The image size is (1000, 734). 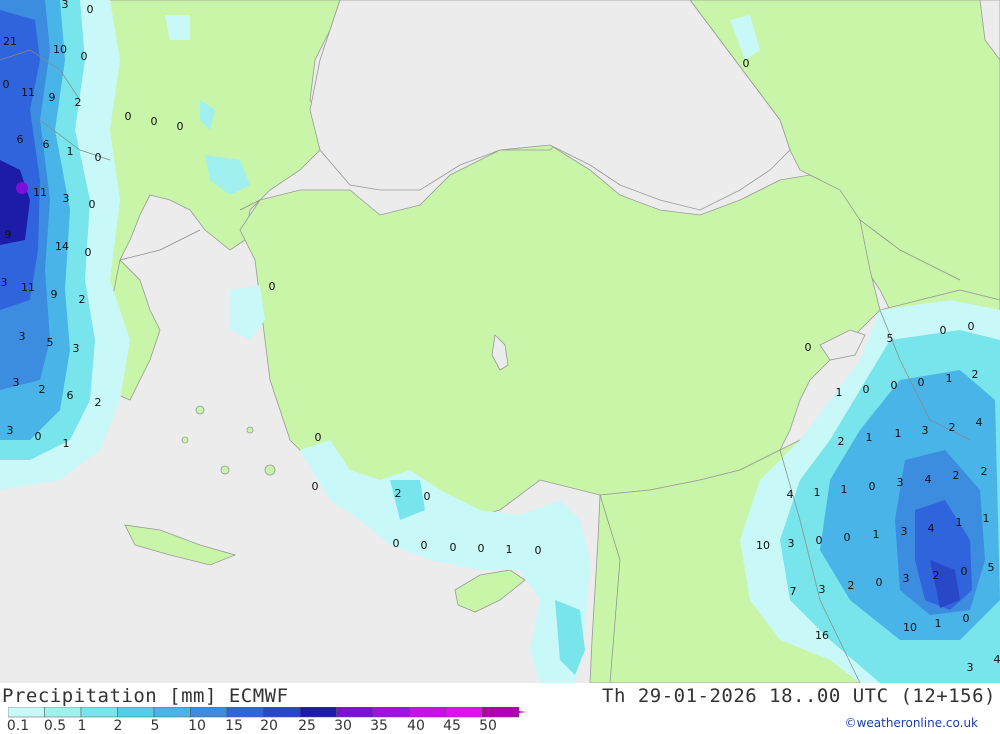 What do you see at coordinates (452, 726) in the screenshot?
I see `legend-label: 45` at bounding box center [452, 726].